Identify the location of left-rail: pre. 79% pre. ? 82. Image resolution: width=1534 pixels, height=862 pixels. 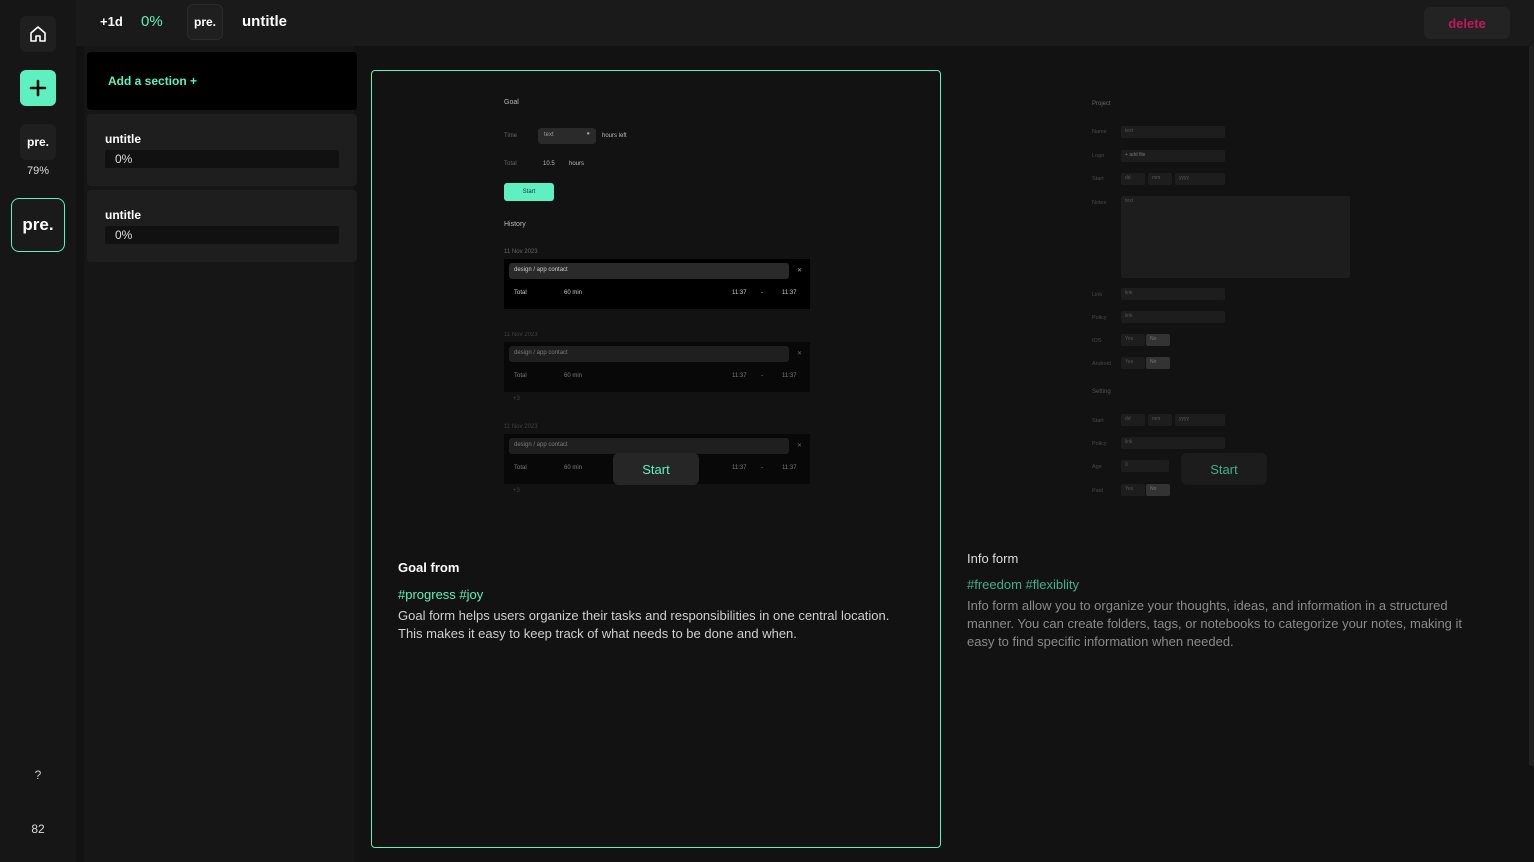
(38, 431).